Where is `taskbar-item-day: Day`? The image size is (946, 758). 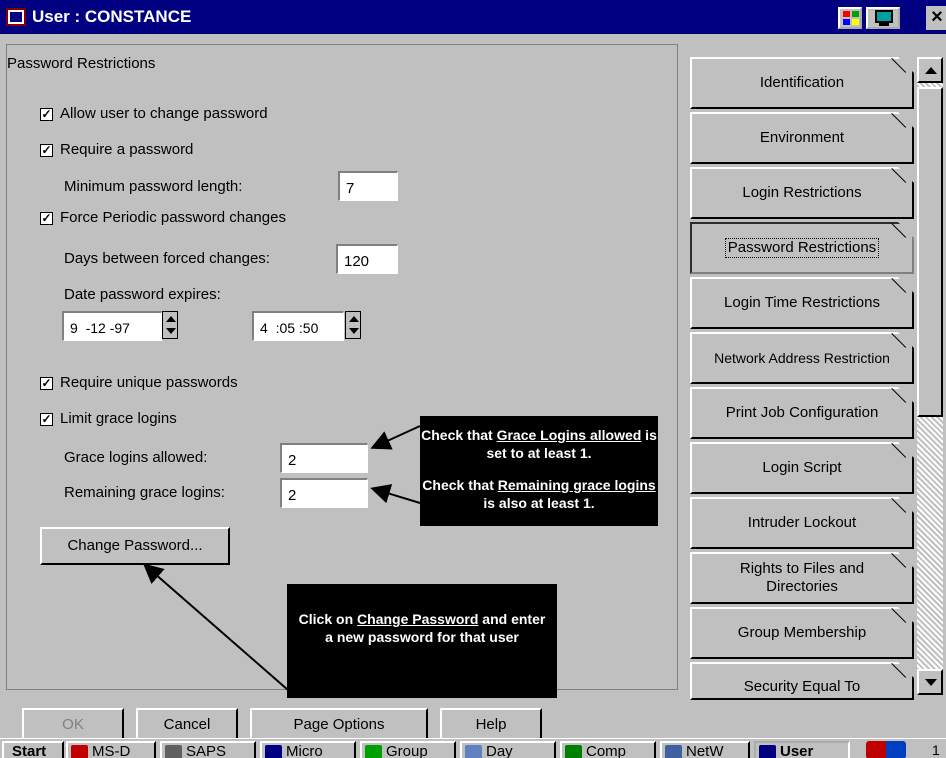 taskbar-item-day: Day is located at coordinates (508, 749).